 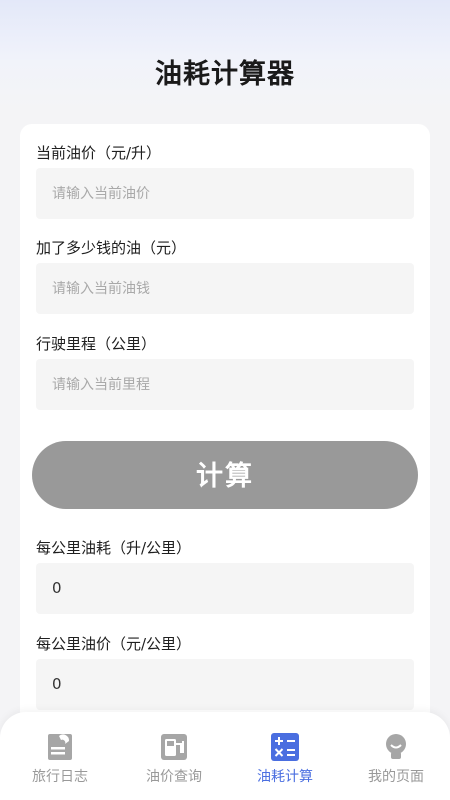 I want to click on tab-travel-log: 旅行日志, so click(x=60, y=756).